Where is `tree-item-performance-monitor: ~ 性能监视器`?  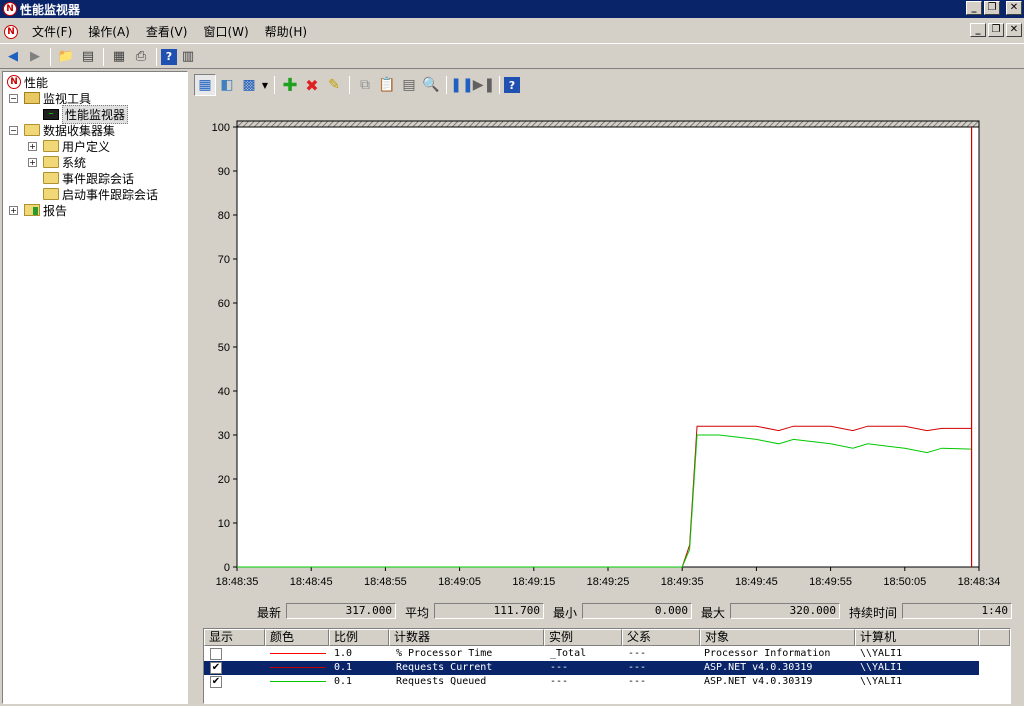
tree-item-performance-monitor: ~ 性能监视器 is located at coordinates (86, 114).